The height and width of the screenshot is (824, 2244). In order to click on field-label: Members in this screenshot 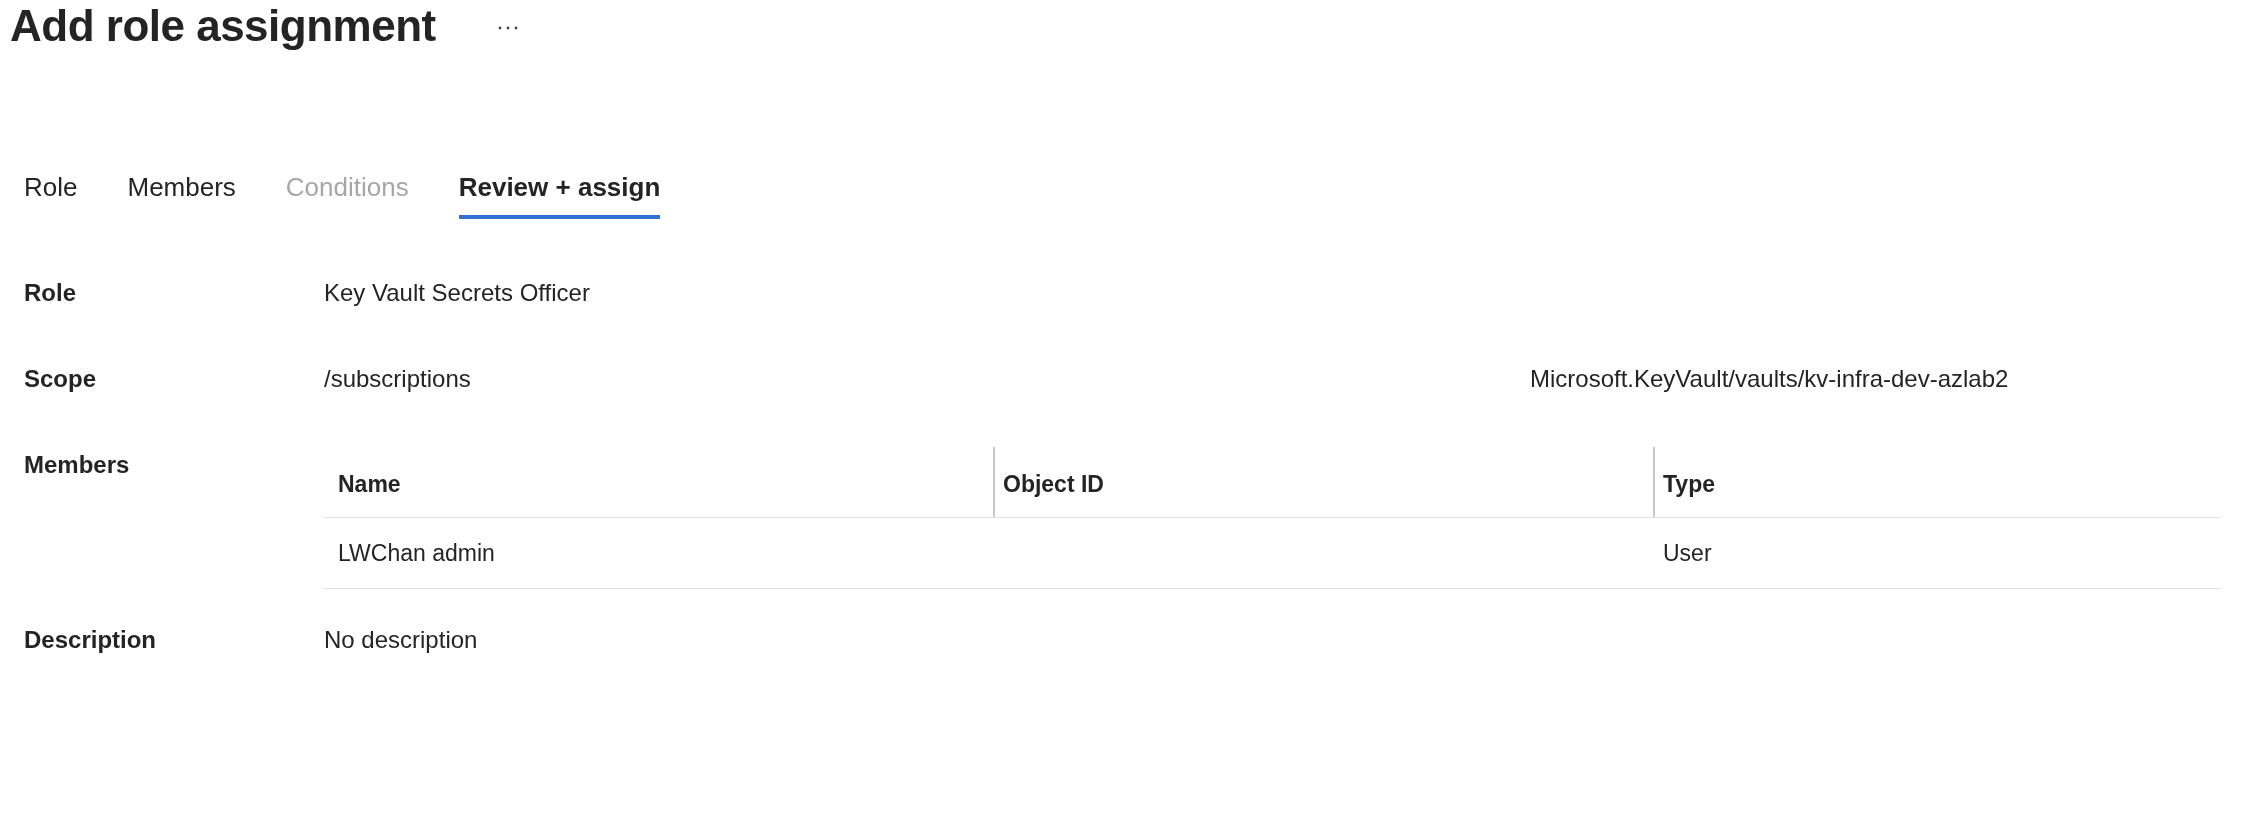, I will do `click(77, 465)`.